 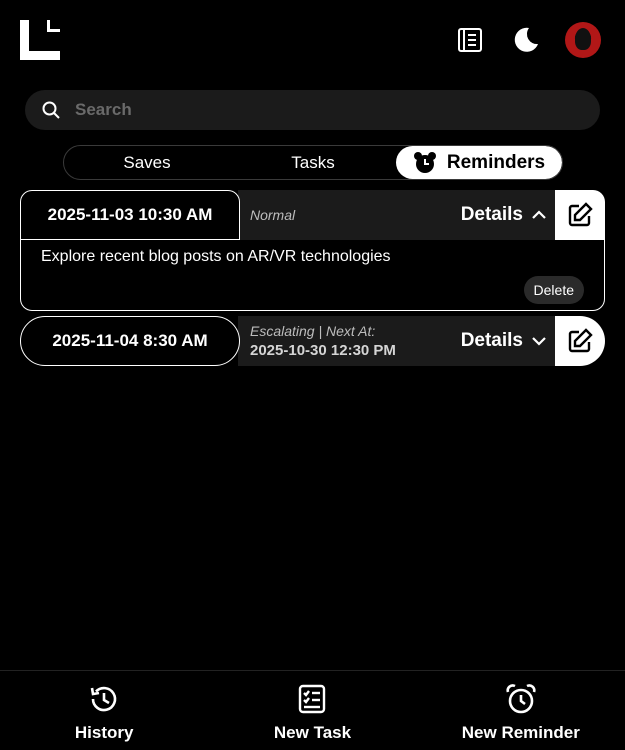 I want to click on nav-new-task: New Task, so click(x=312, y=710).